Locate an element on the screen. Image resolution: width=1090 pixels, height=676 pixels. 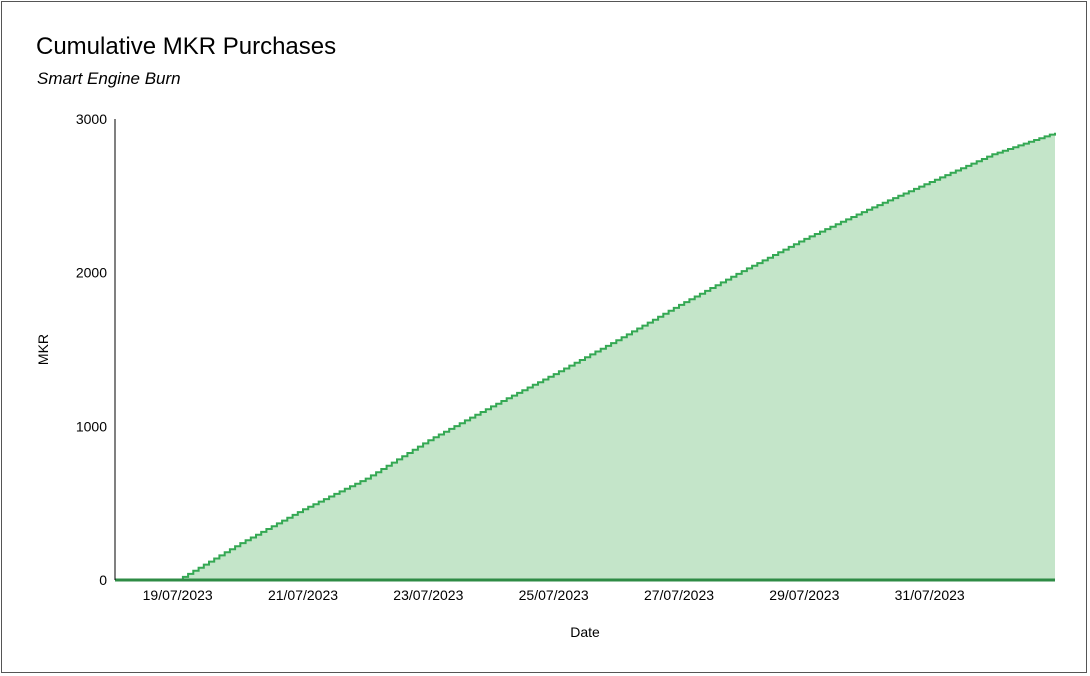
x-tick-label: 23/07/2023 is located at coordinates (428, 595).